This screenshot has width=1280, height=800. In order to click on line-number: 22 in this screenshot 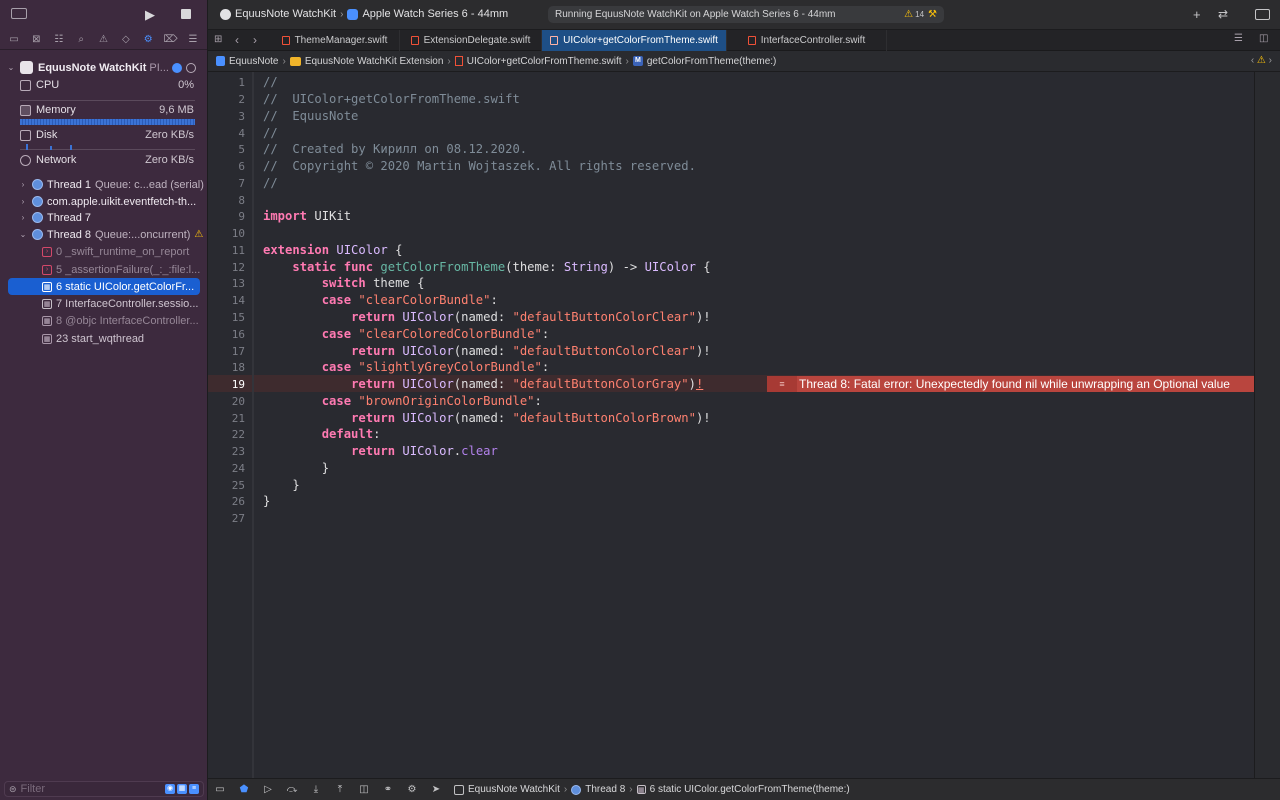, I will do `click(226, 434)`.